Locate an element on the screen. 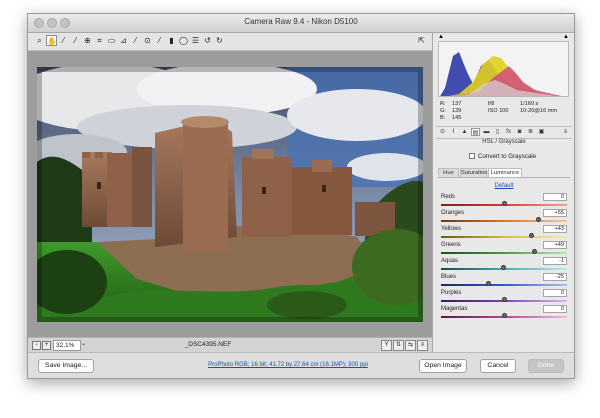 The height and width of the screenshot is (418, 600). r-label: R: is located at coordinates (443, 104).